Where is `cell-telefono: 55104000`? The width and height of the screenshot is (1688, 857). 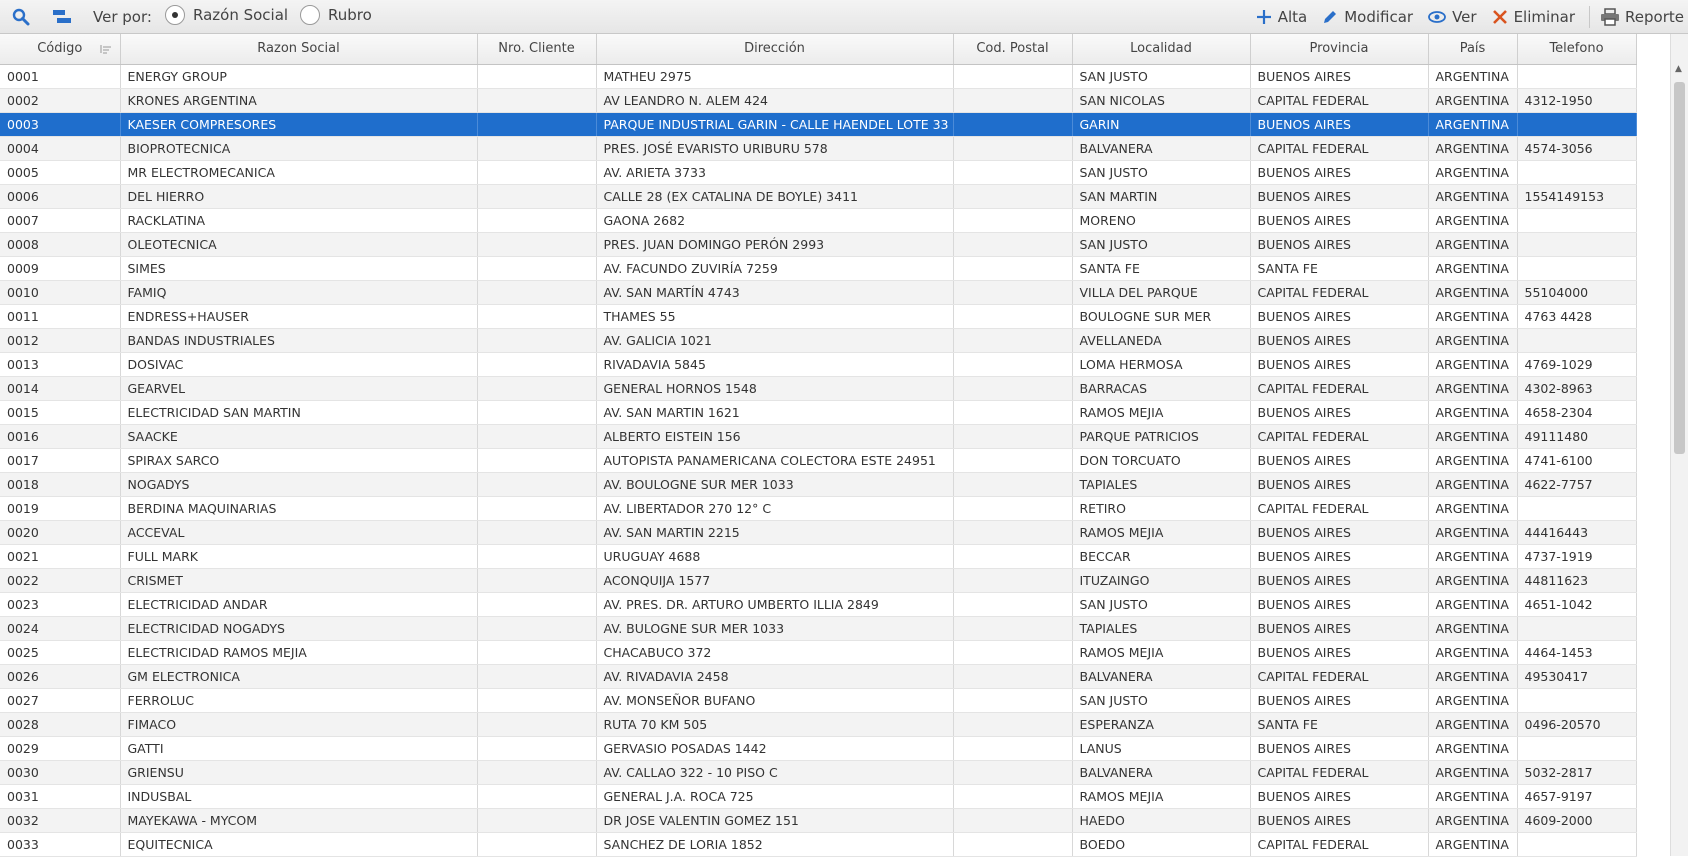 cell-telefono: 55104000 is located at coordinates (1577, 292).